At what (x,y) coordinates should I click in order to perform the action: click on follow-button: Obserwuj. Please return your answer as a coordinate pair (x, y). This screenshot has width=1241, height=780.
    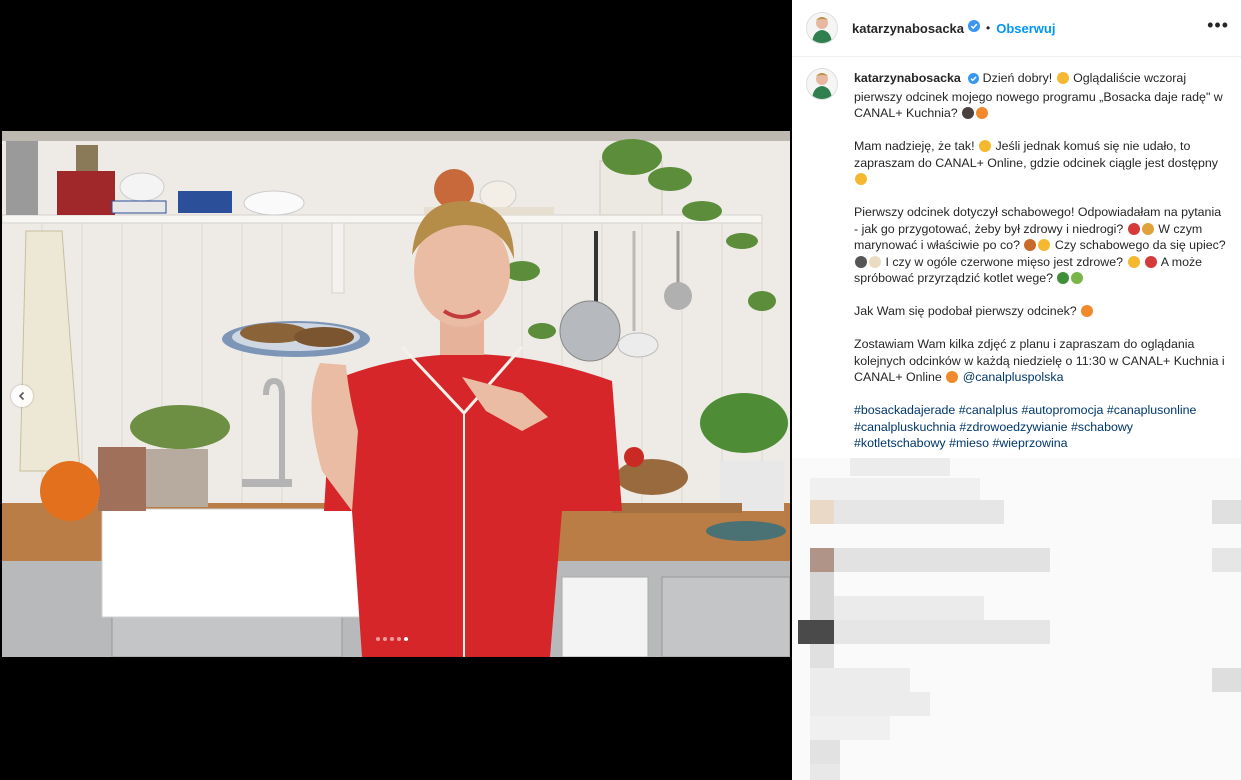
    Looking at the image, I should click on (1025, 28).